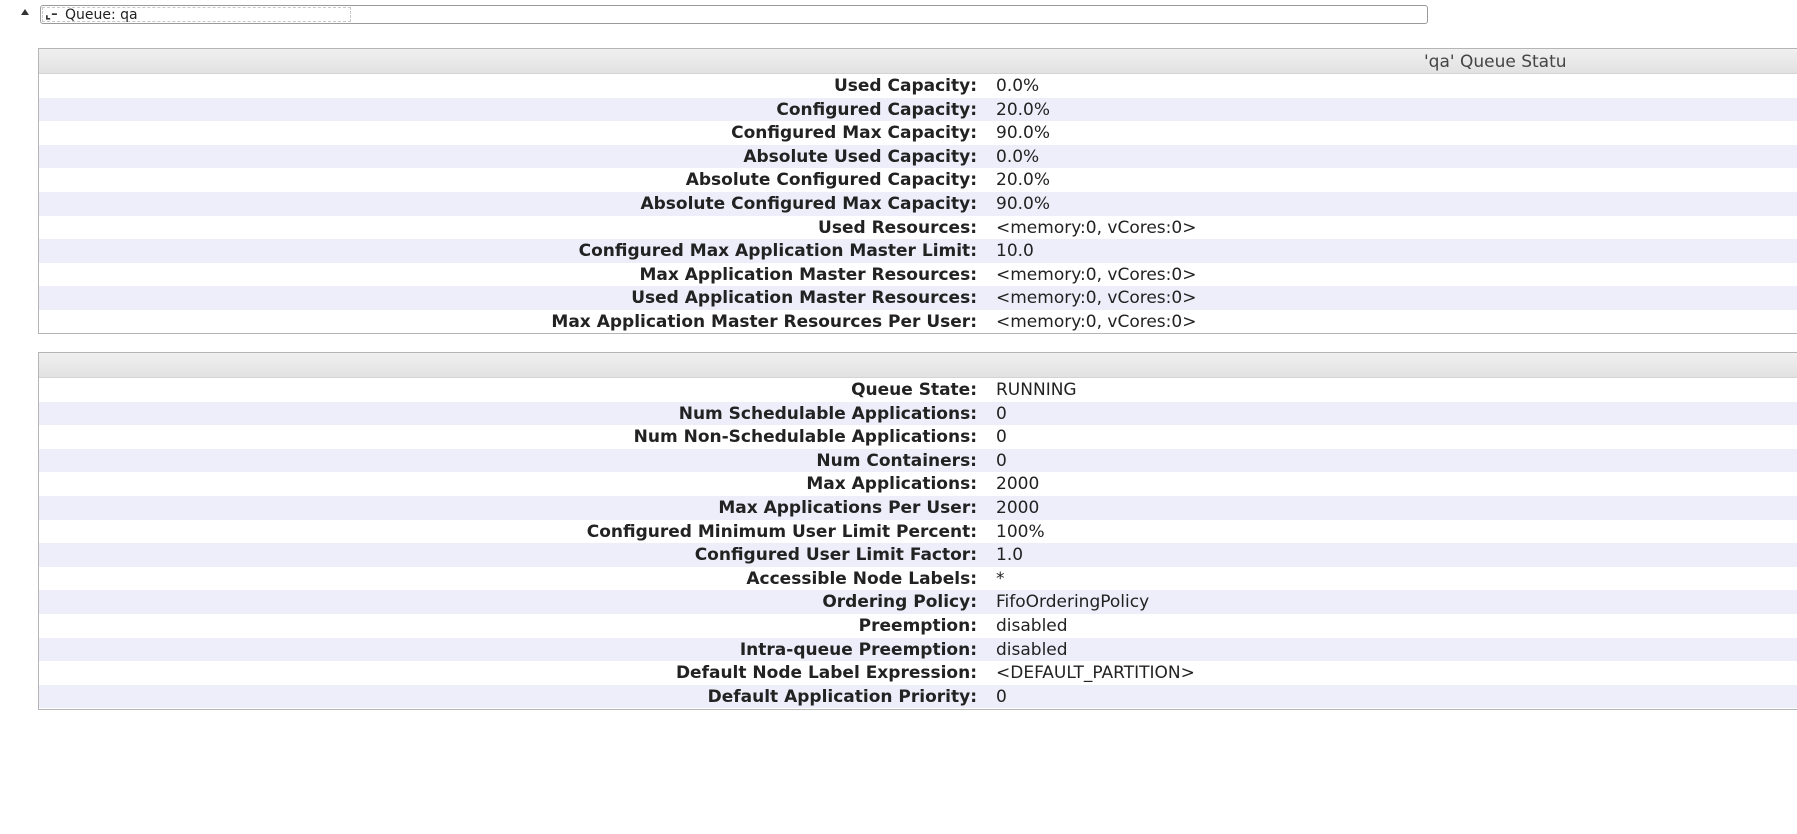 The width and height of the screenshot is (1797, 834). Describe the element at coordinates (914, 390) in the screenshot. I see `info-row-label: Queue State:` at that location.